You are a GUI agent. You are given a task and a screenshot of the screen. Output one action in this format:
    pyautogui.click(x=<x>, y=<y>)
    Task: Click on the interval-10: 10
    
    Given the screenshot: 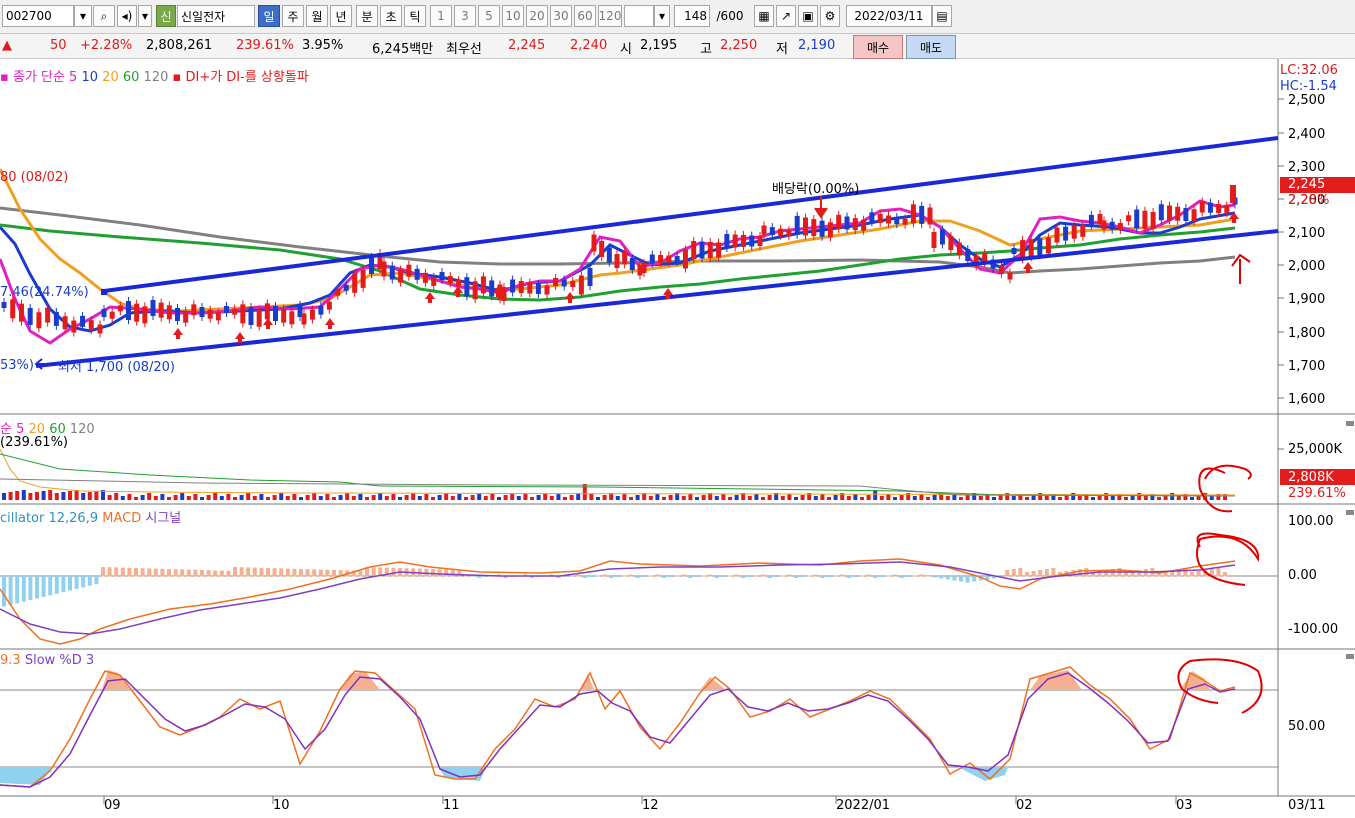 What is the action you would take?
    pyautogui.click(x=513, y=16)
    